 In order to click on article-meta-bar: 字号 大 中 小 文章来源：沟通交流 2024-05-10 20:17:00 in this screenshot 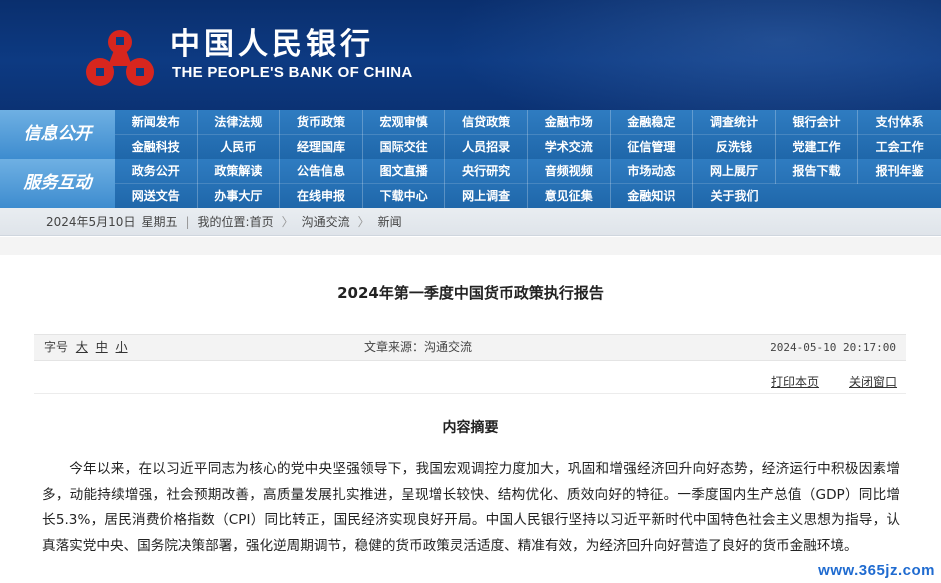, I will do `click(470, 347)`.